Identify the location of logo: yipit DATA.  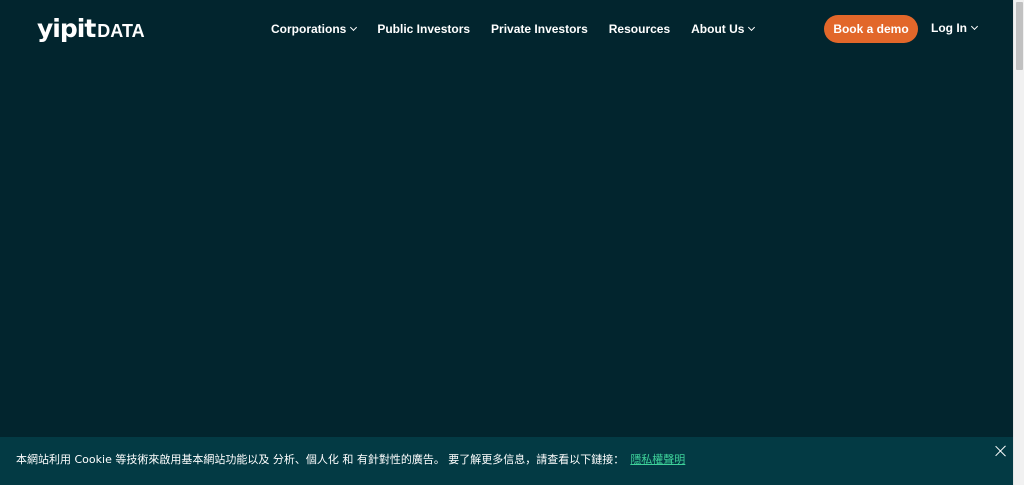
(91, 29).